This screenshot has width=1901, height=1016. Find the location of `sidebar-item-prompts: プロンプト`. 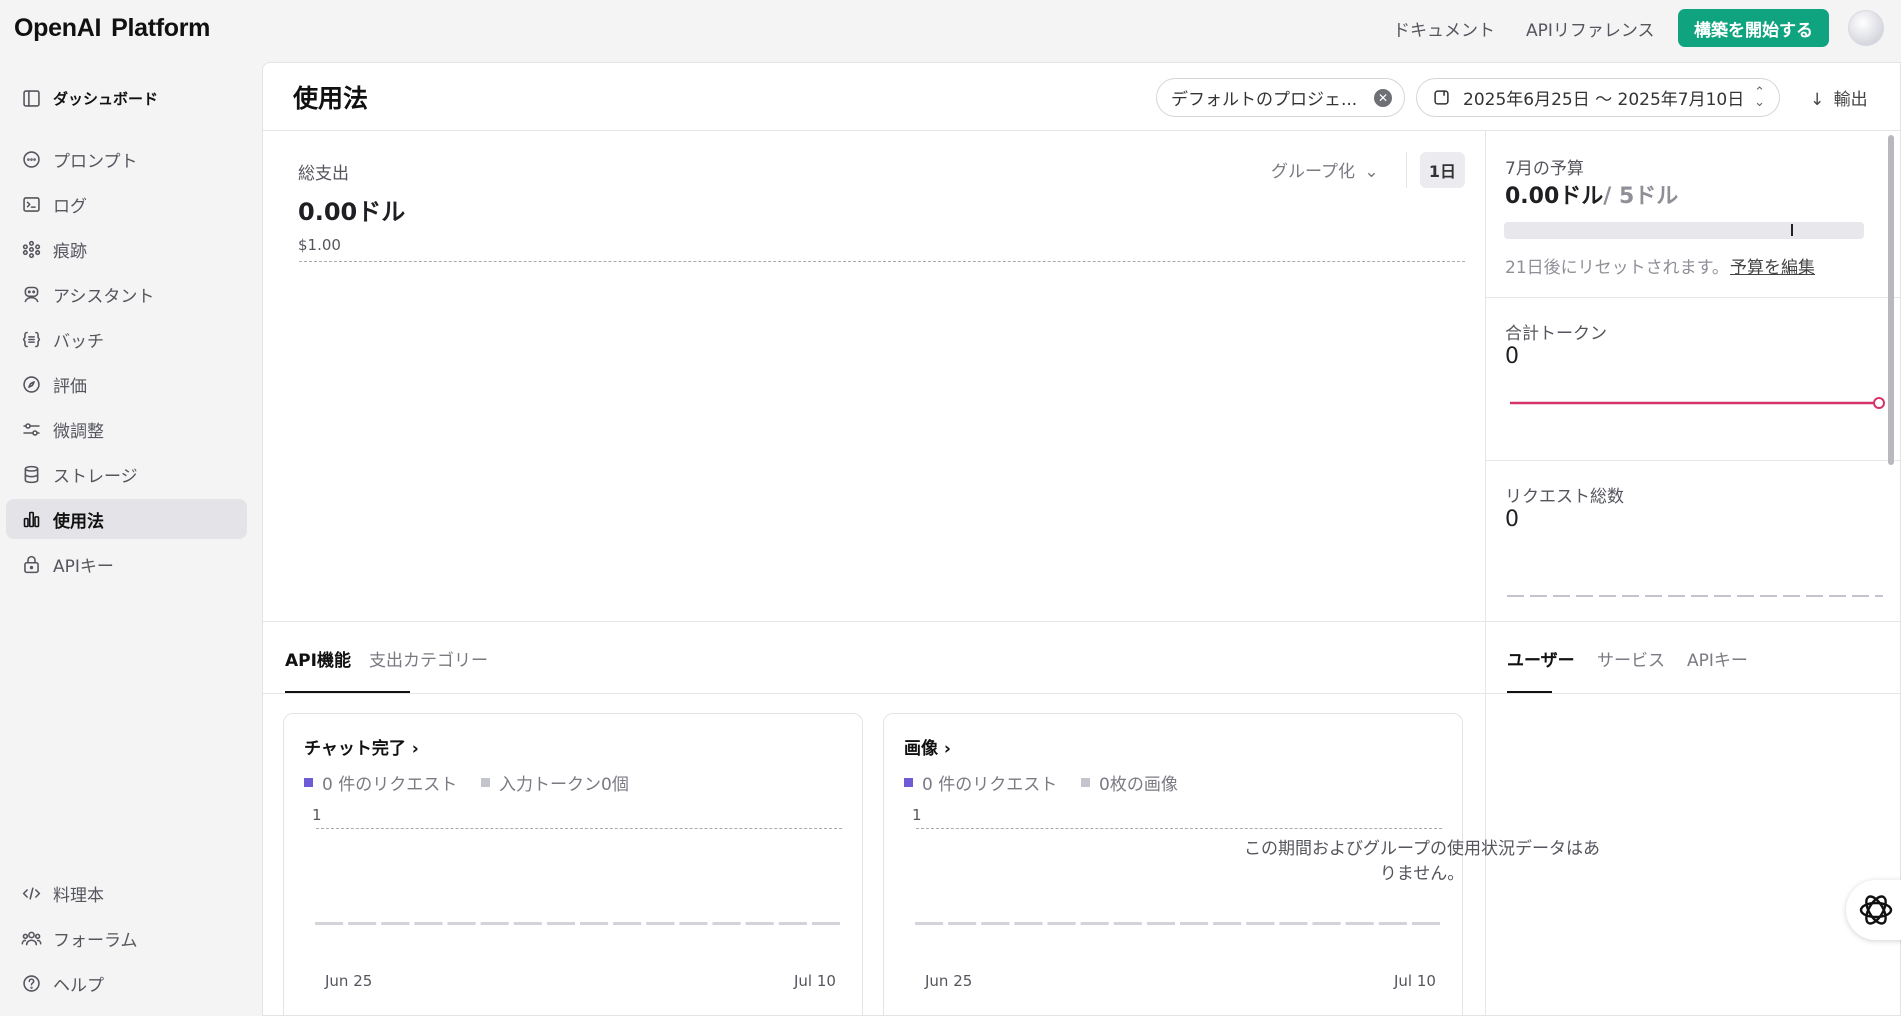

sidebar-item-prompts: プロンプト is located at coordinates (126, 159).